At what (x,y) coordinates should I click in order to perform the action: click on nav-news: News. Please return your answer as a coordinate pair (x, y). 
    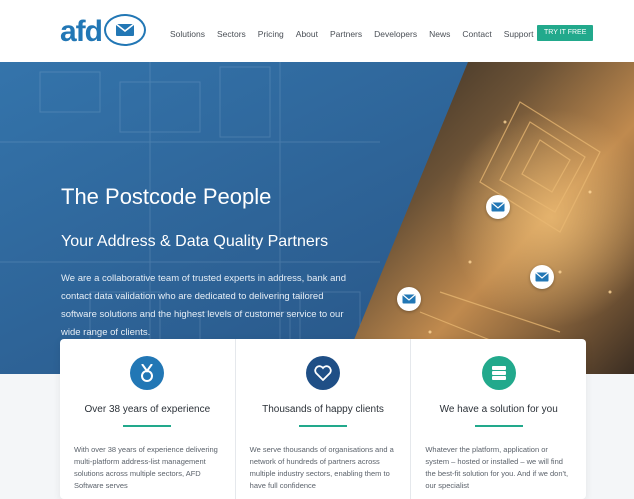
    Looking at the image, I should click on (439, 34).